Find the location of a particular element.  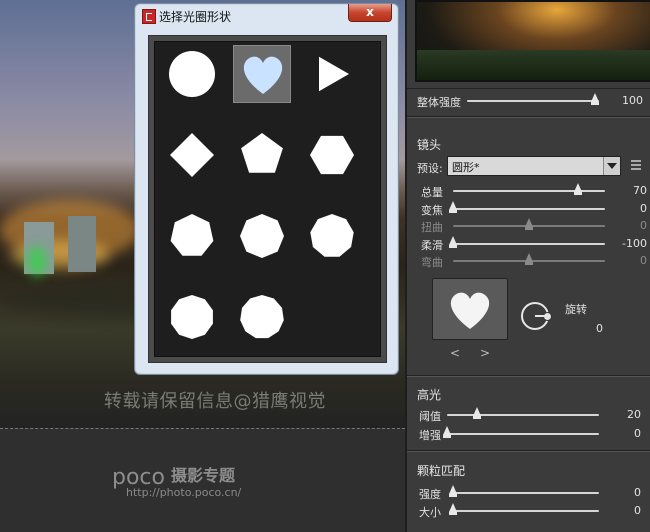

shape-option-triangle is located at coordinates (332, 74).